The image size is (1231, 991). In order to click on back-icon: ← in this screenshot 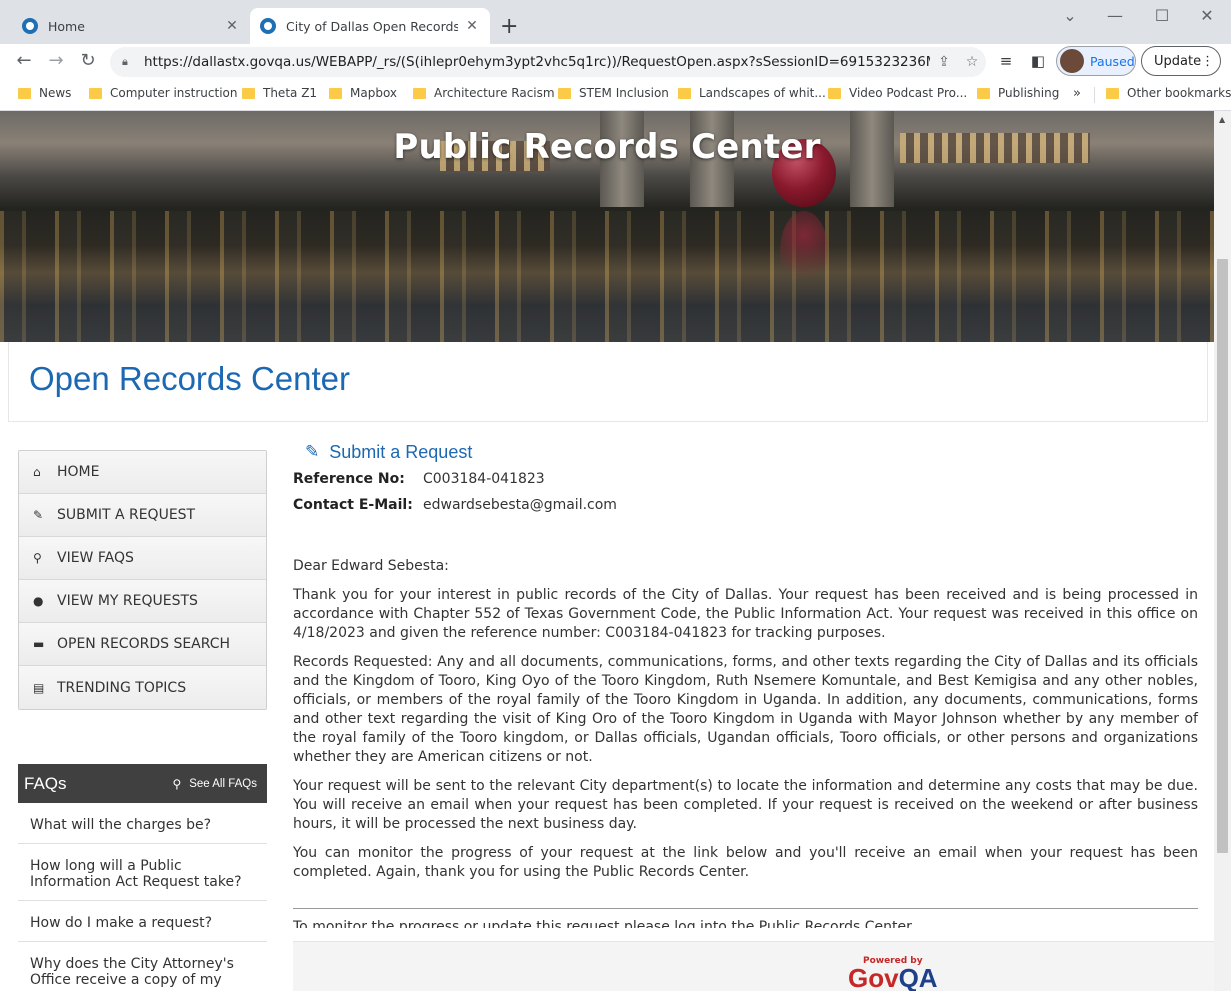, I will do `click(24, 60)`.